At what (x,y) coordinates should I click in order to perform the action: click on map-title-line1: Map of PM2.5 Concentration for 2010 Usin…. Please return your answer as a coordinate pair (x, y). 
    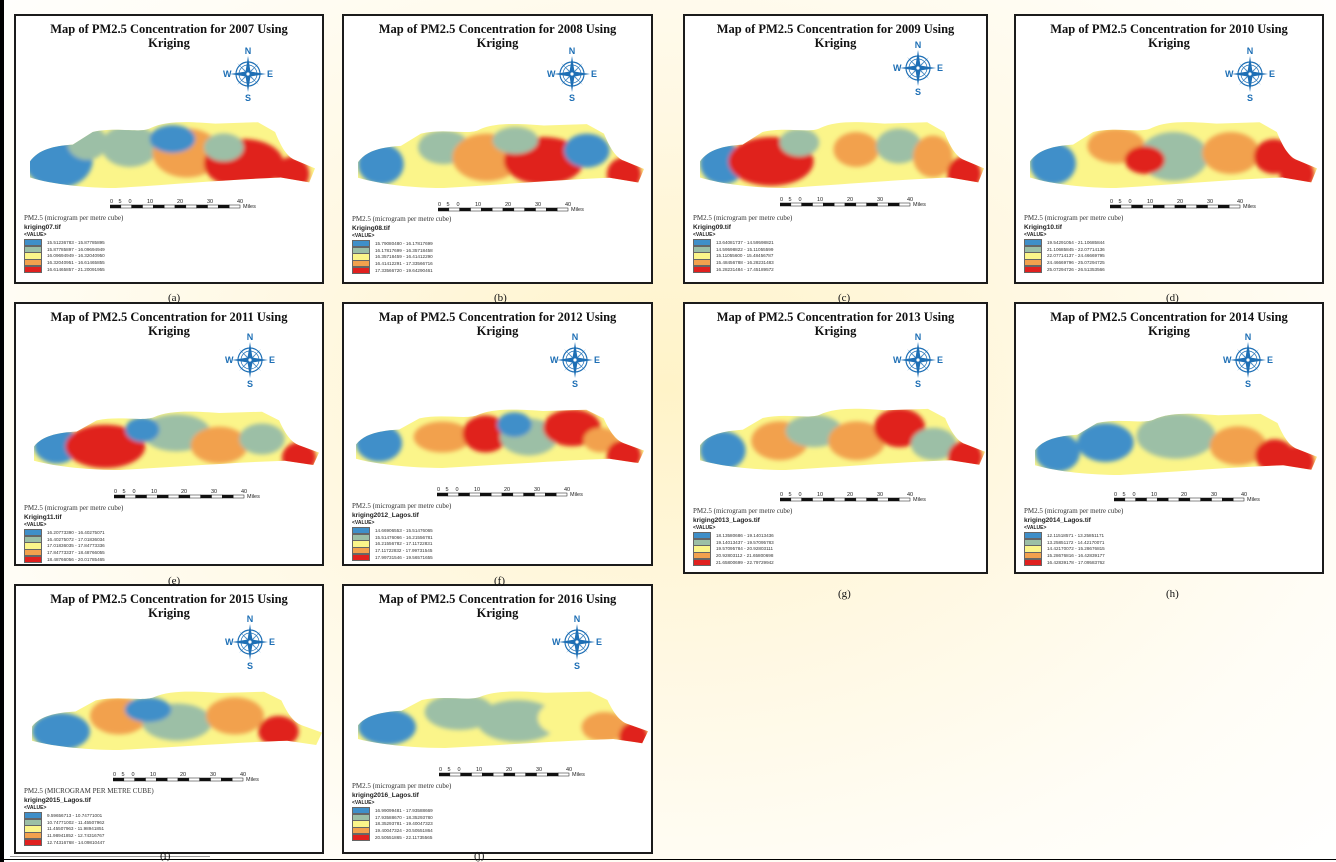
    Looking at the image, I should click on (1169, 29).